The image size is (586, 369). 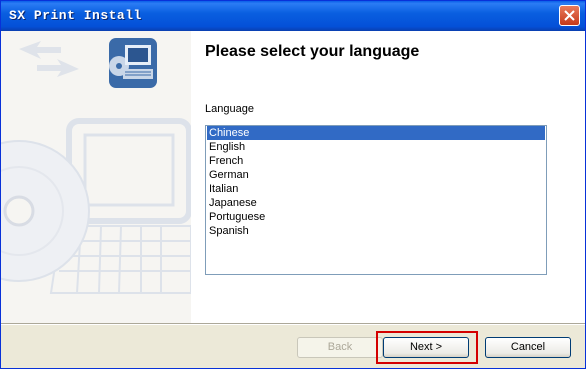 What do you see at coordinates (376, 231) in the screenshot?
I see `language-option: Spanish` at bounding box center [376, 231].